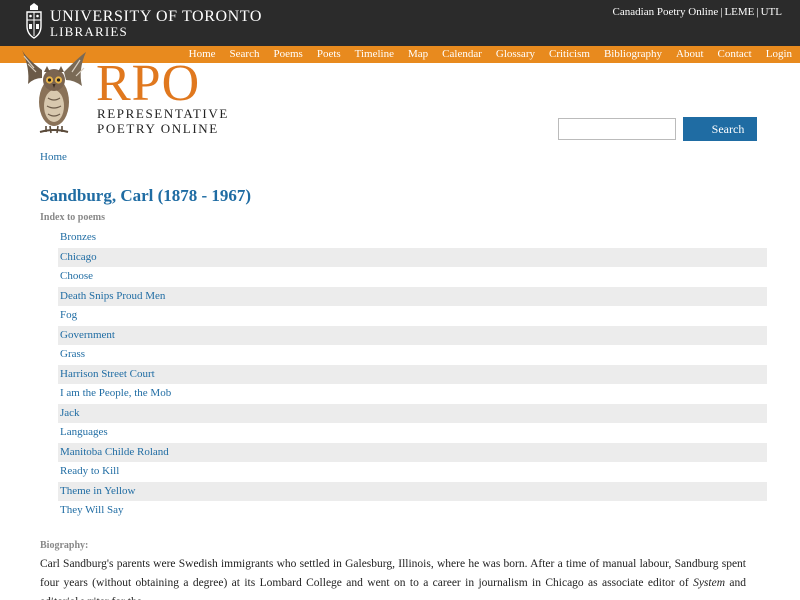 This screenshot has height=600, width=800. What do you see at coordinates (412, 296) in the screenshot?
I see `poem-link-death-snips-proud-men: Death Snips Proud Men` at bounding box center [412, 296].